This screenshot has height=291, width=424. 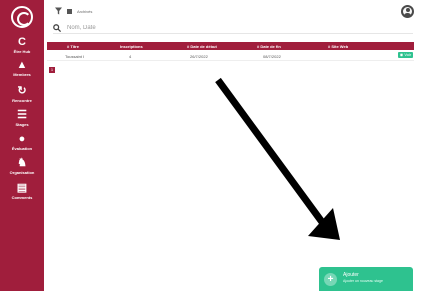 What do you see at coordinates (22, 163) in the screenshot?
I see `horse-icon: ♞` at bounding box center [22, 163].